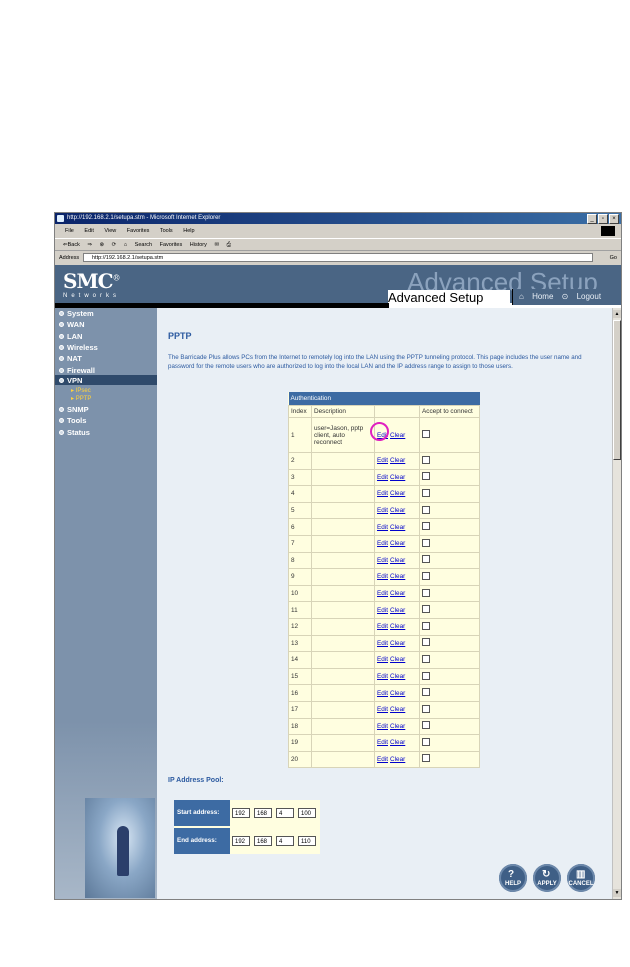  Describe the element at coordinates (81, 398) in the screenshot. I see `sidebar-subitem-pptp: ▸ PPTP` at that location.